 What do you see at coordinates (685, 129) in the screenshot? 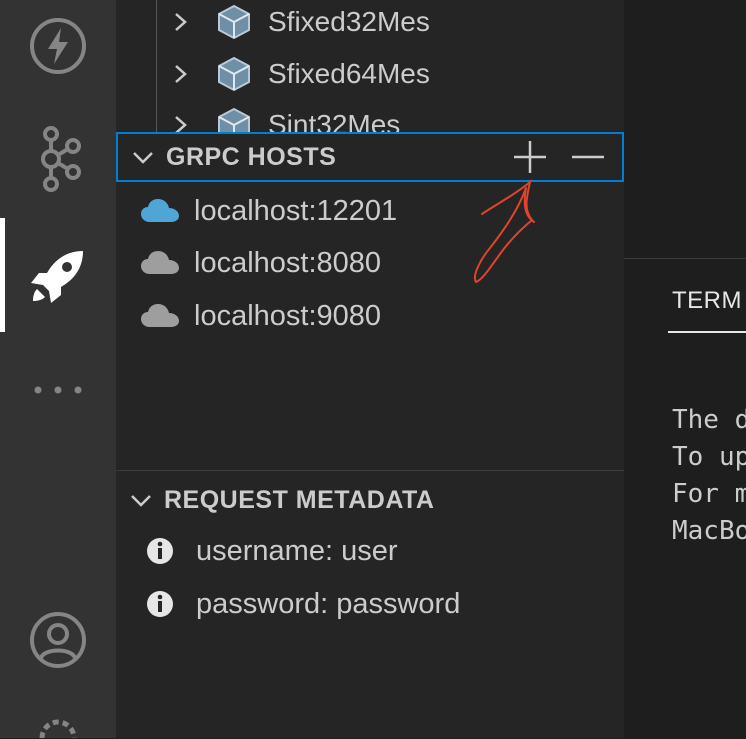
I see `editor-area` at bounding box center [685, 129].